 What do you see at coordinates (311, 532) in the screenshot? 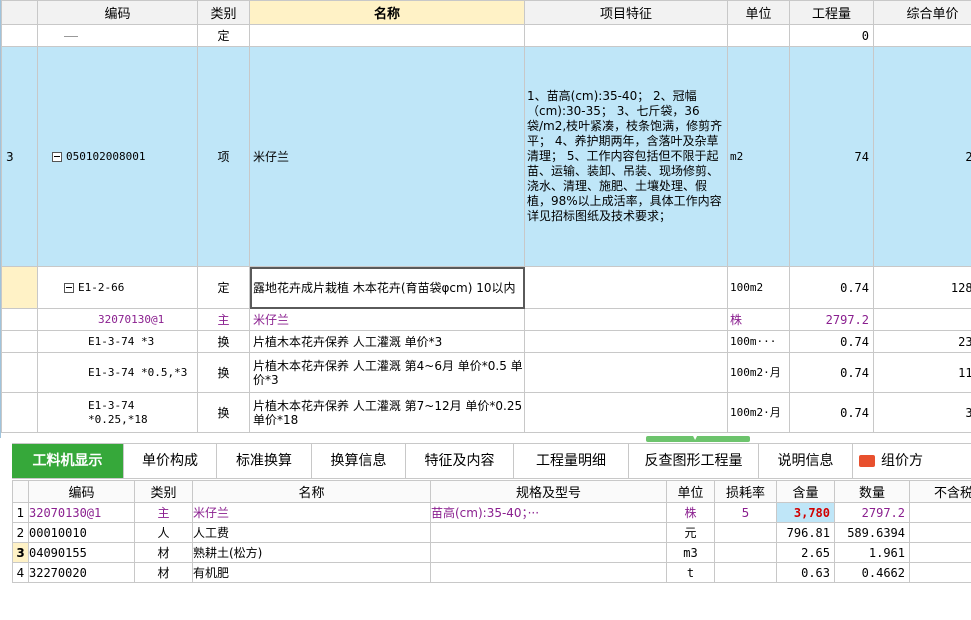
I see `name-cell: 人工费` at bounding box center [311, 532].